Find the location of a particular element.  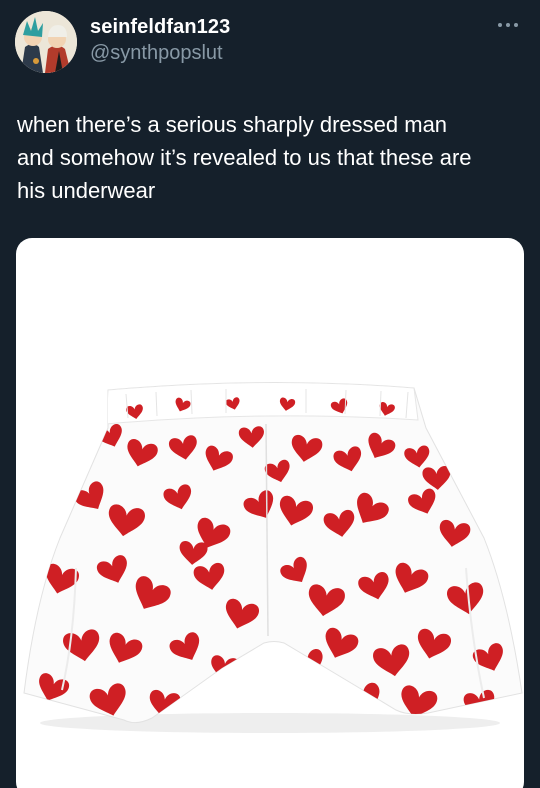

display-name: seinfeldfan123 is located at coordinates (160, 27).